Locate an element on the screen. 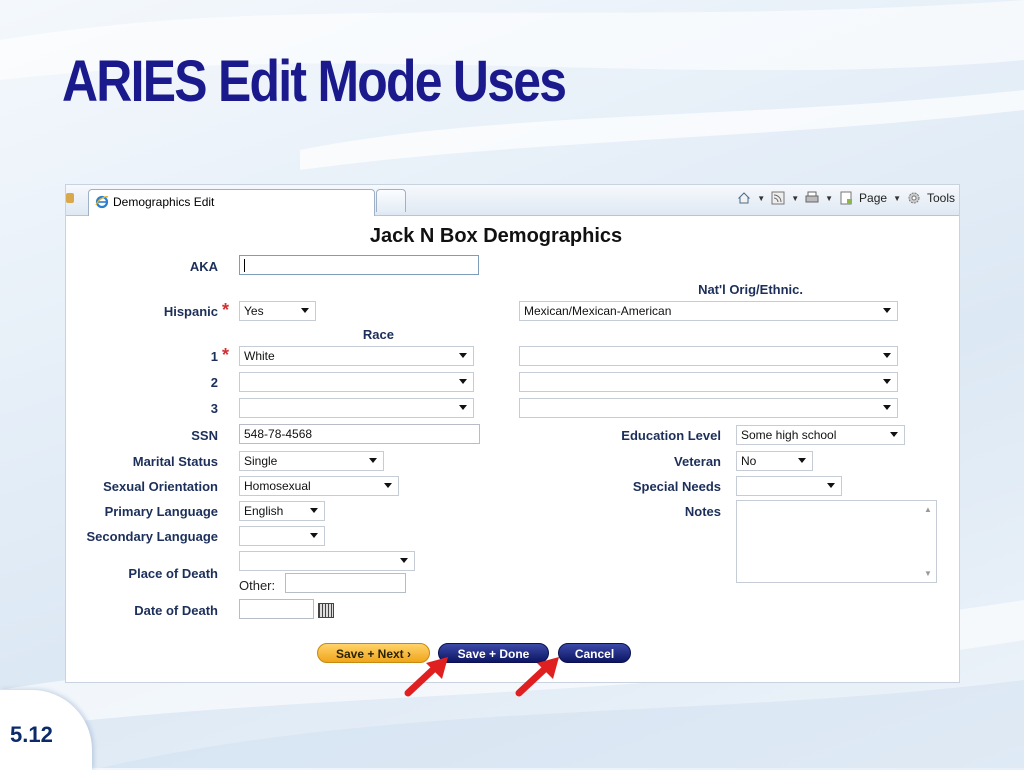 This screenshot has height=770, width=1024. race-1-value: White is located at coordinates (259, 356).